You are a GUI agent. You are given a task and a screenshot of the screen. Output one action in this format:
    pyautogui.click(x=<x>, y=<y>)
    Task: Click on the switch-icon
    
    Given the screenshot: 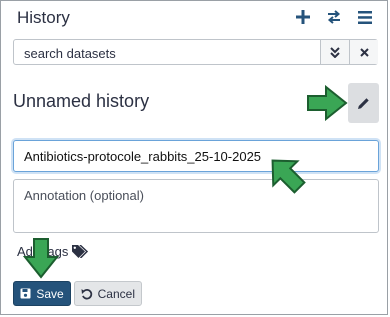 What is the action you would take?
    pyautogui.click(x=334, y=17)
    